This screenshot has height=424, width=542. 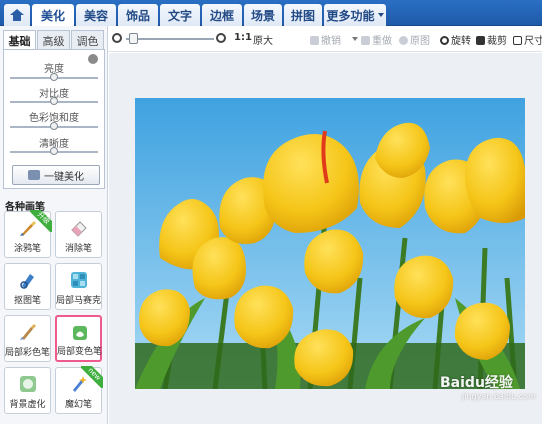 I want to click on subtab-basic: 基础, so click(x=19, y=40).